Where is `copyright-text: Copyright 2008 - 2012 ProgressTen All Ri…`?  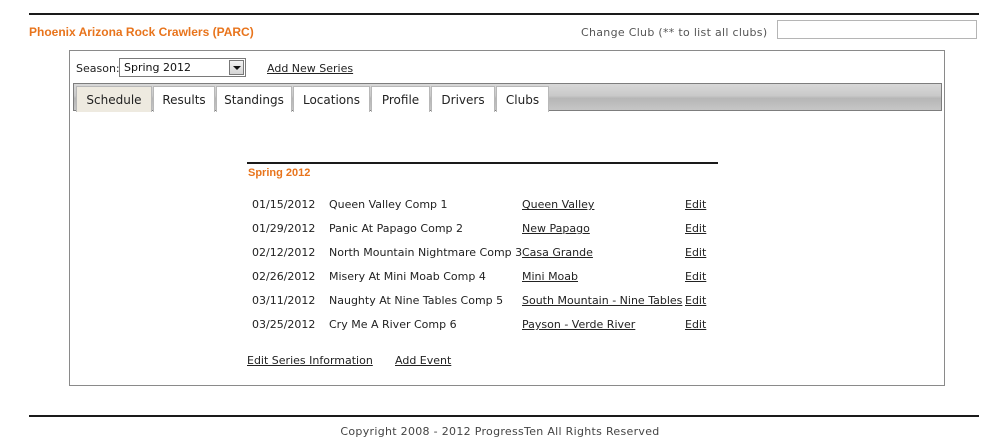 copyright-text: Copyright 2008 - 2012 ProgressTen All Ri… is located at coordinates (500, 431).